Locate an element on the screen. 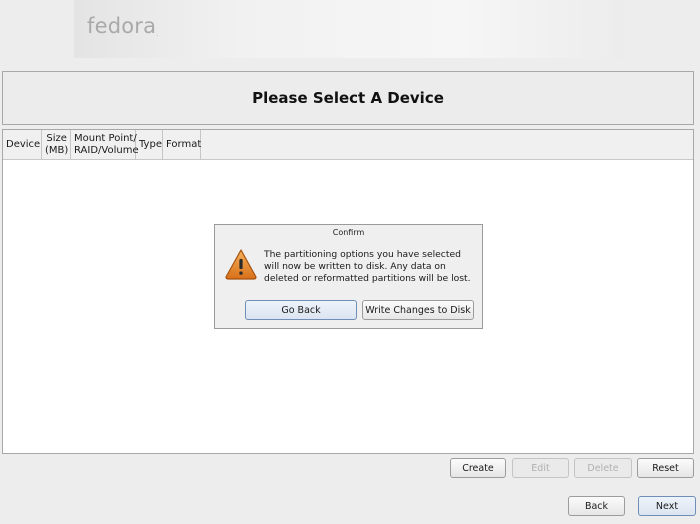 This screenshot has width=700, height=524. title-panel: Please Select A Device is located at coordinates (348, 98).